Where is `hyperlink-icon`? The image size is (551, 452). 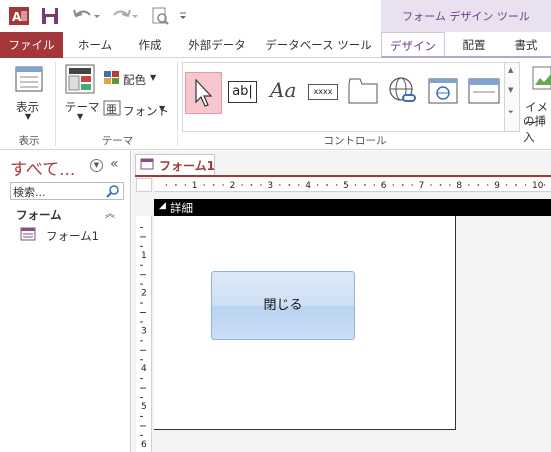 hyperlink-icon is located at coordinates (403, 91).